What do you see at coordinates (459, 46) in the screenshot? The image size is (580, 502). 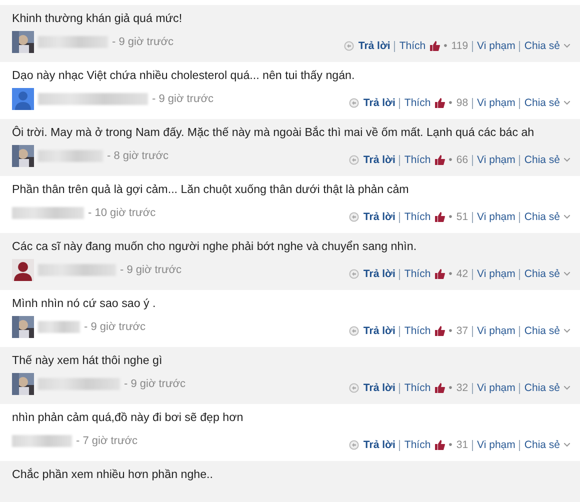 I see `like-count: 119` at bounding box center [459, 46].